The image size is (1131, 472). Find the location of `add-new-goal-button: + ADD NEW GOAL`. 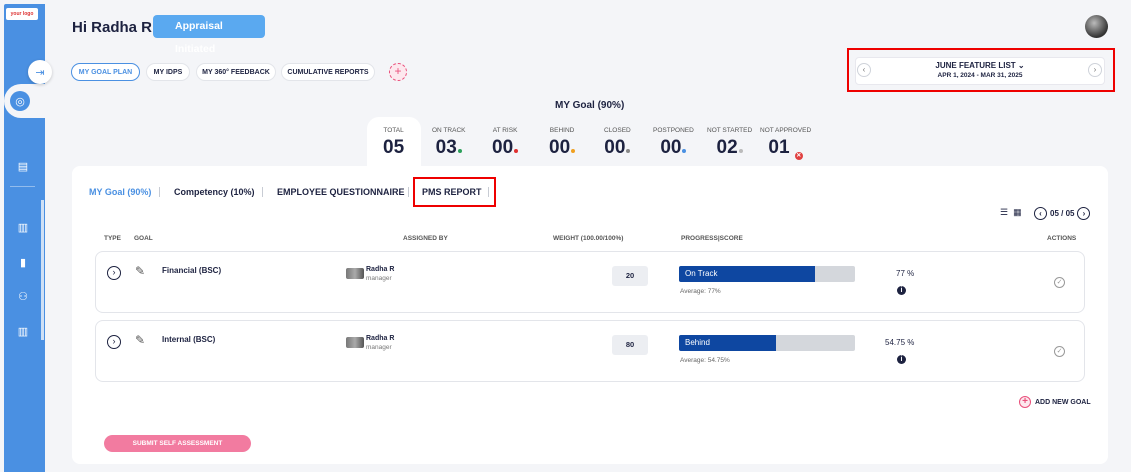

add-new-goal-button: + ADD NEW GOAL is located at coordinates (1055, 402).